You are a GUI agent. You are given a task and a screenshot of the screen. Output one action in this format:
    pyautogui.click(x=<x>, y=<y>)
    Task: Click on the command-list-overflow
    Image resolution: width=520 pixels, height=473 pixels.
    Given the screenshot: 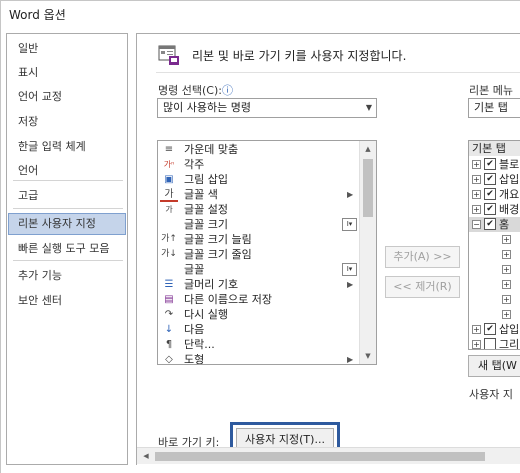 What is the action you would take?
    pyautogui.click(x=257, y=380)
    